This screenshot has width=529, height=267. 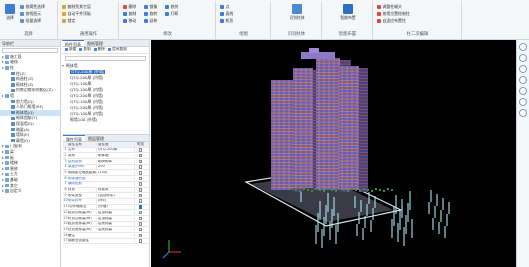 What do you see at coordinates (30, 191) in the screenshot?
I see `nav-item: ▸ 自定义` at bounding box center [30, 191].